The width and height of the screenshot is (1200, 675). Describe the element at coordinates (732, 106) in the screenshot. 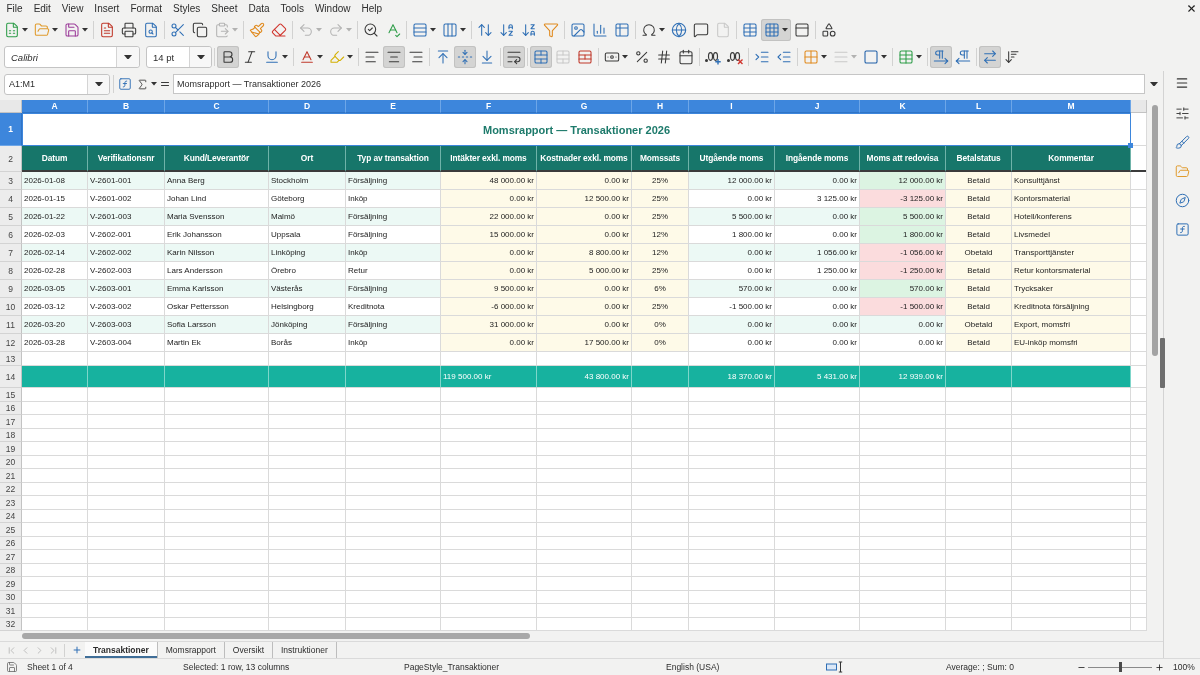

I see `column-header: I` at that location.